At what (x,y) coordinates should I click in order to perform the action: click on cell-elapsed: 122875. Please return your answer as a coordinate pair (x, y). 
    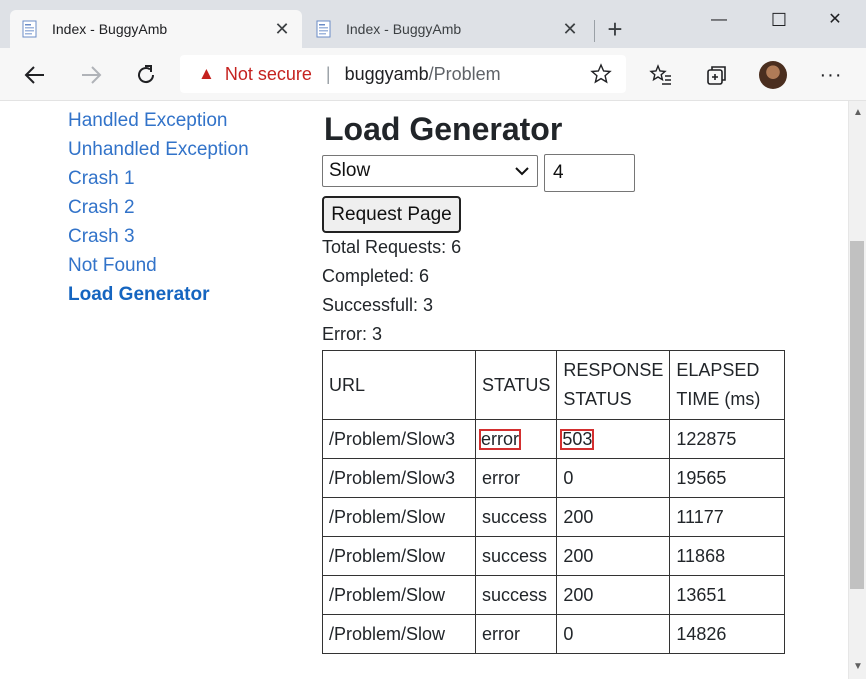
    Looking at the image, I should click on (727, 439).